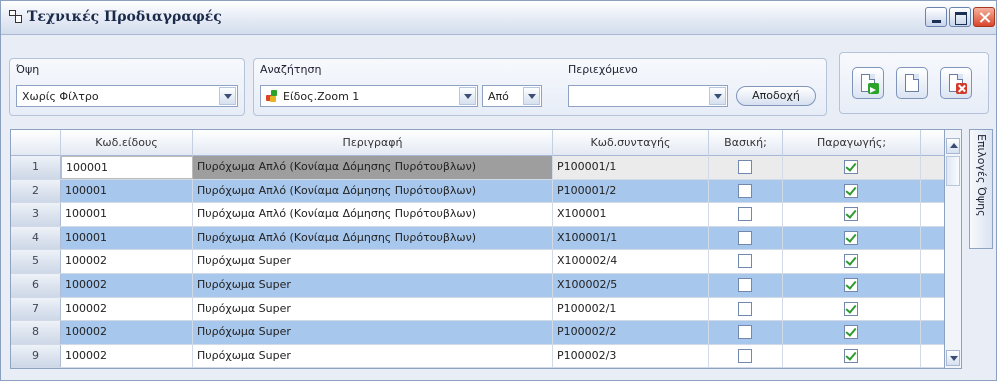 Image resolution: width=997 pixels, height=381 pixels. I want to click on header-description: Περιγραφή, so click(373, 143).